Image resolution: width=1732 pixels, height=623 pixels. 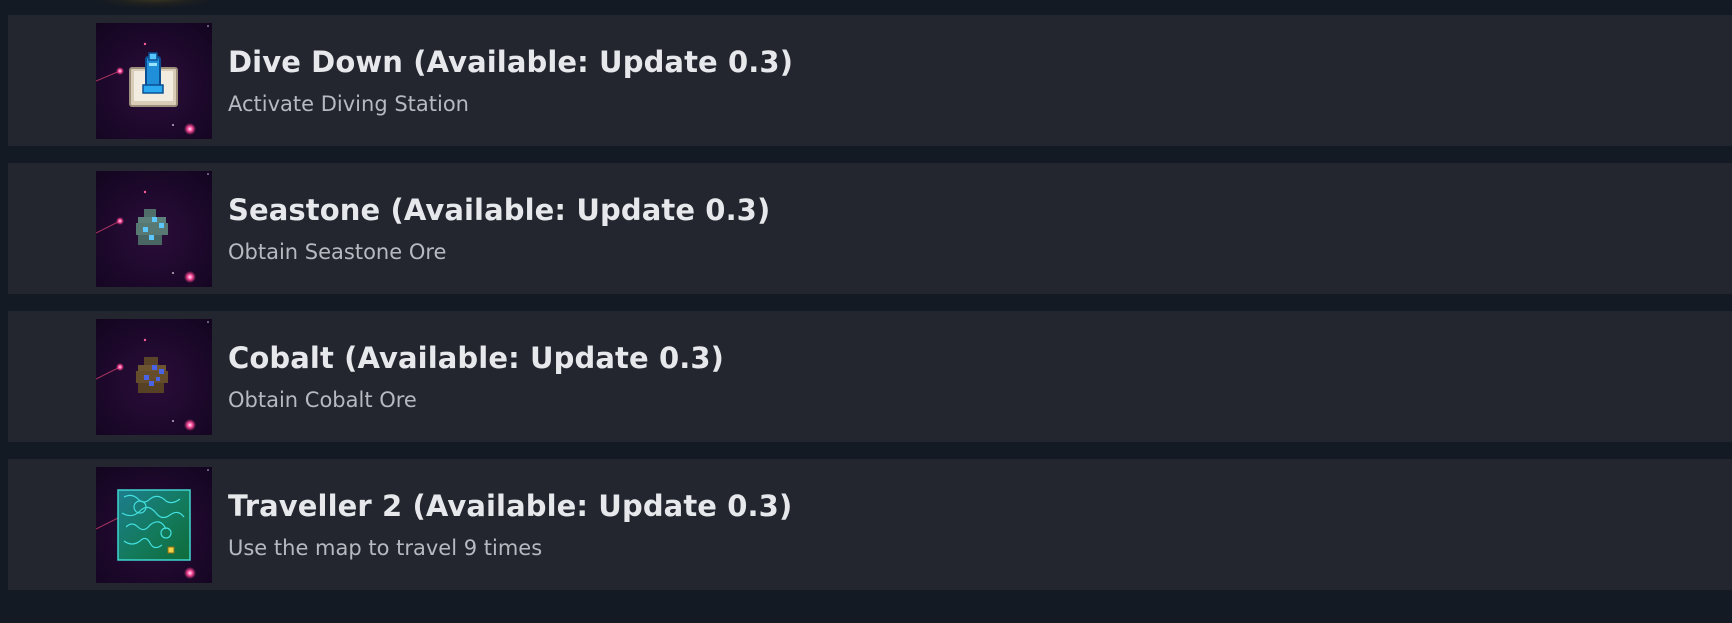 I want to click on achievement-title: Traveller 2 (Available: Update 0.3), so click(x=510, y=506).